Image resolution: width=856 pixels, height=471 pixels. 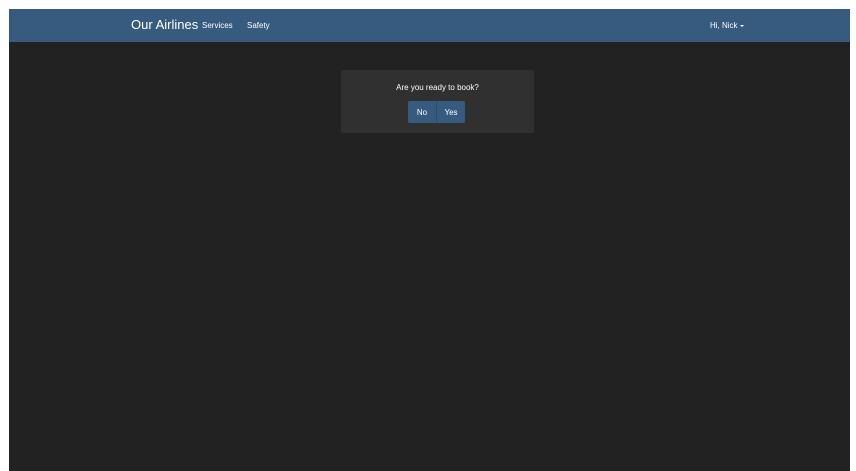 I want to click on nav-link-services: Services, so click(x=217, y=25).